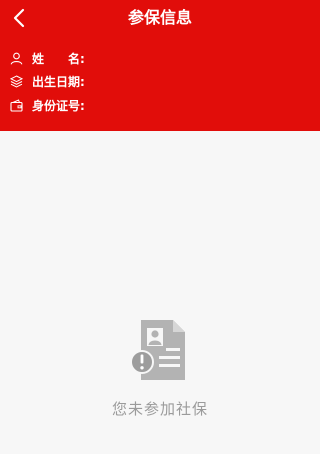 Image resolution: width=320 pixels, height=454 pixels. Describe the element at coordinates (76, 58) in the screenshot. I see `name-label-part2: 名:` at that location.